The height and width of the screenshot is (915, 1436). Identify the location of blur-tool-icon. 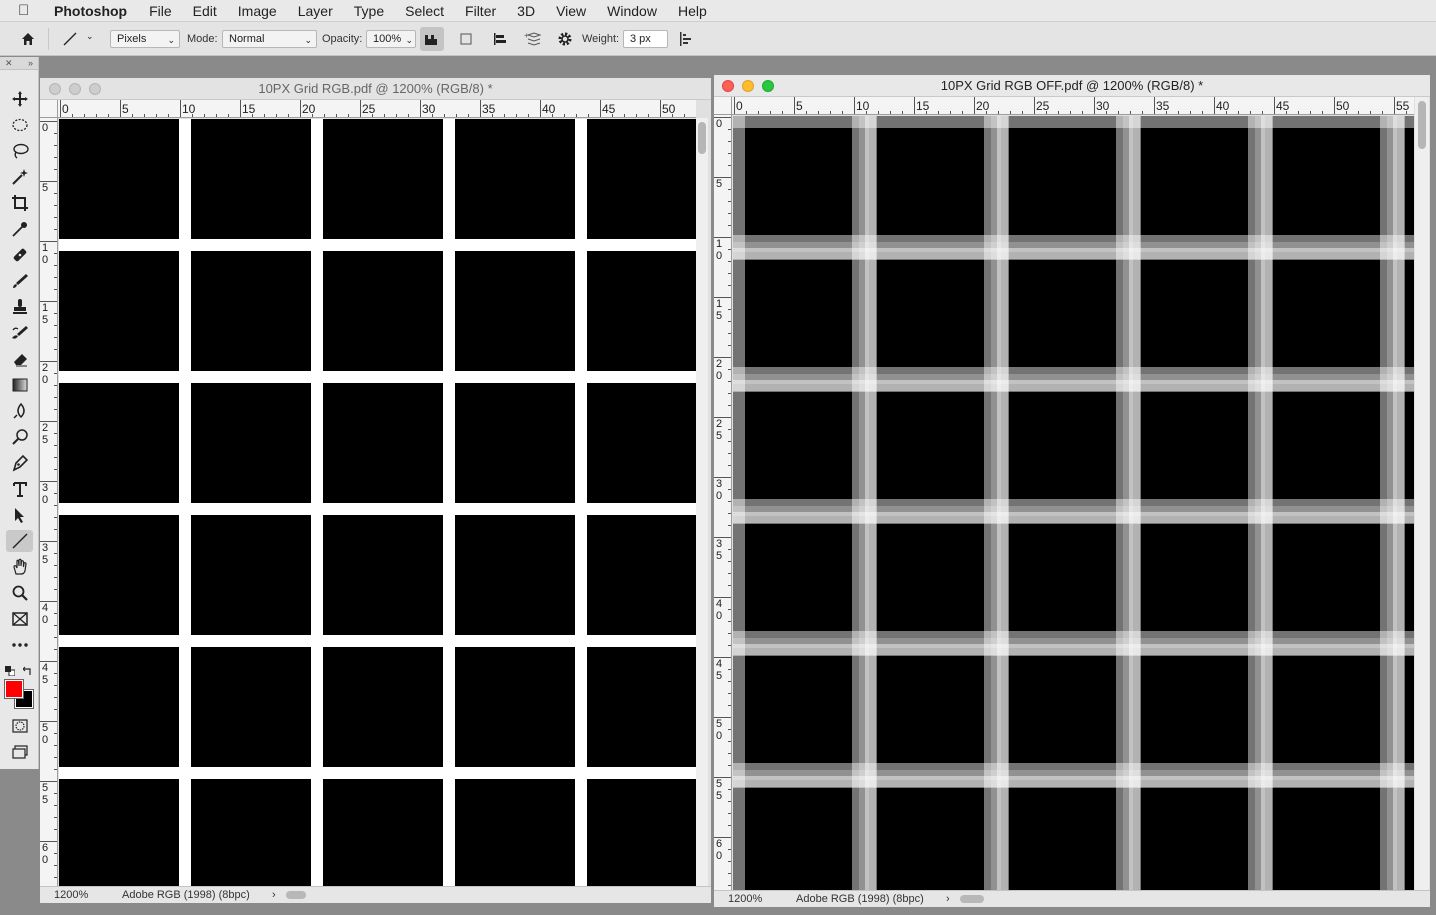
(19, 411).